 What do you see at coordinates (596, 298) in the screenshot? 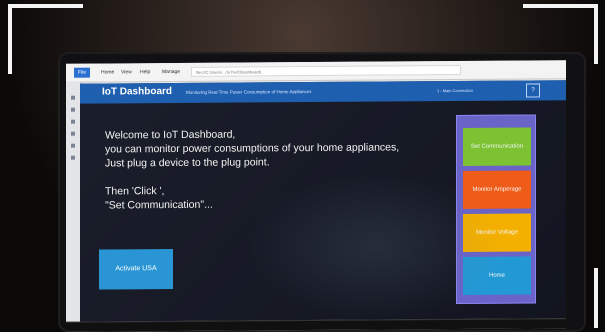
I see `corner-mark-bottom-right` at bounding box center [596, 298].